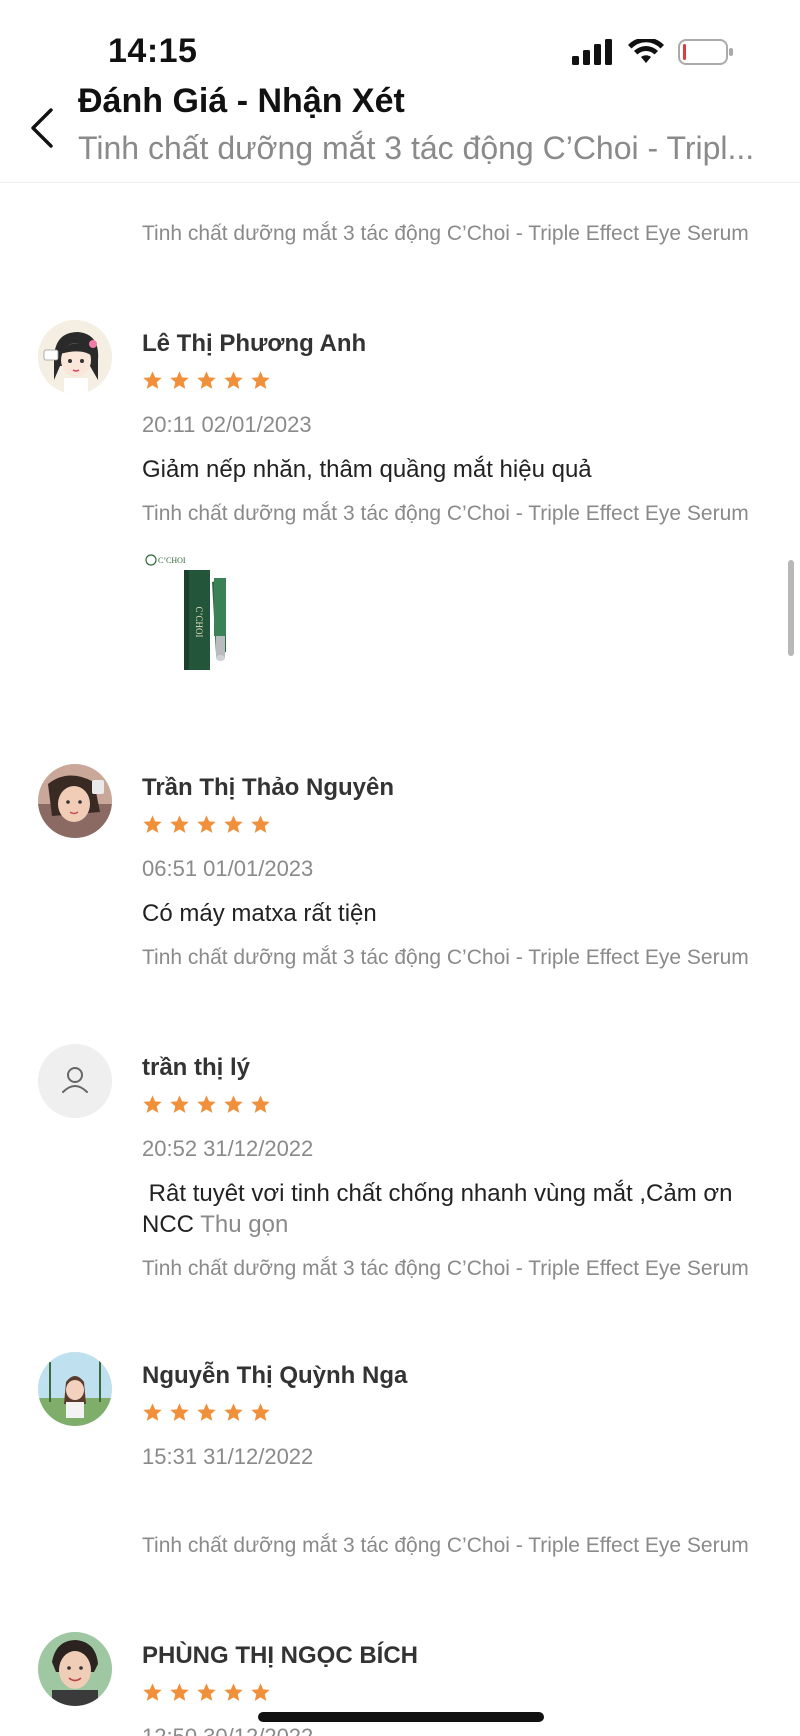  What do you see at coordinates (401, 1717) in the screenshot?
I see `home-indicator` at bounding box center [401, 1717].